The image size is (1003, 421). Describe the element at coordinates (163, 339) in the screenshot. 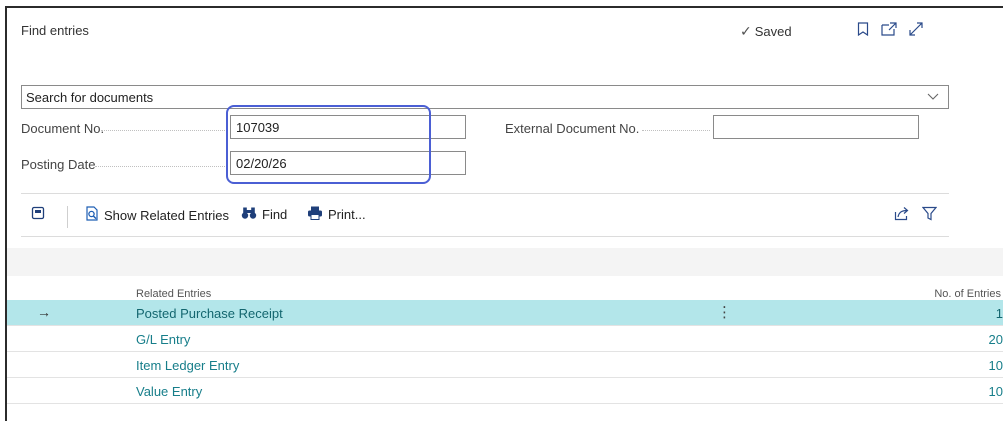

I see `related-entry-name: G/L Entry` at that location.